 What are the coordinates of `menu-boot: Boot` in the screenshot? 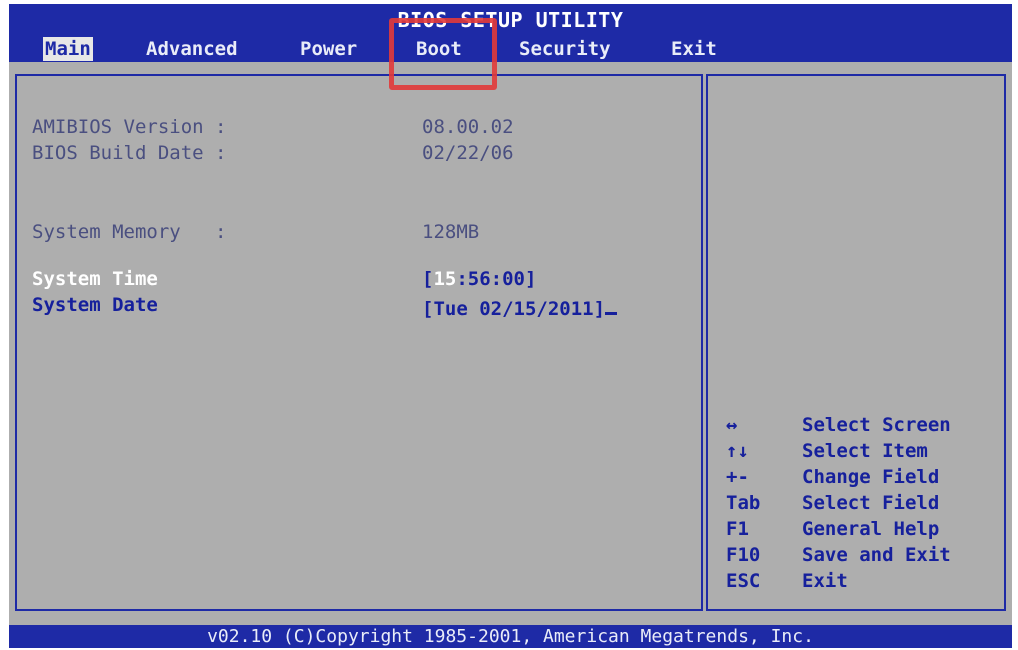 It's located at (439, 49).